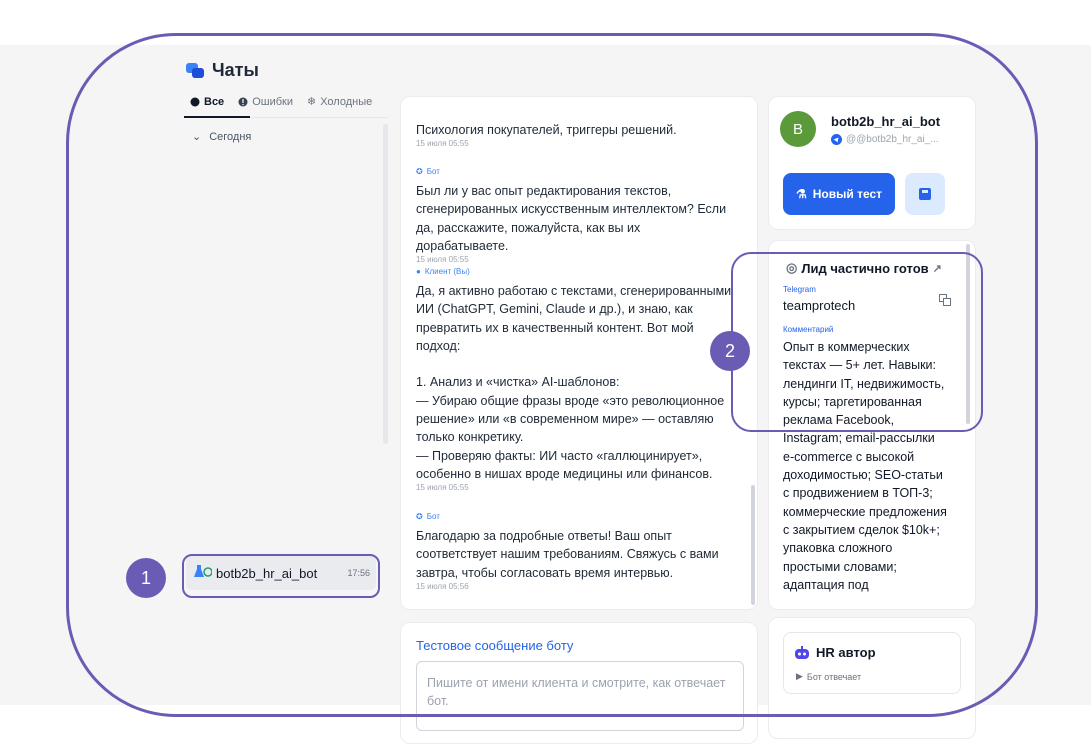 The width and height of the screenshot is (1091, 747). Describe the element at coordinates (217, 117) in the screenshot. I see `active-tab-indicator` at that location.